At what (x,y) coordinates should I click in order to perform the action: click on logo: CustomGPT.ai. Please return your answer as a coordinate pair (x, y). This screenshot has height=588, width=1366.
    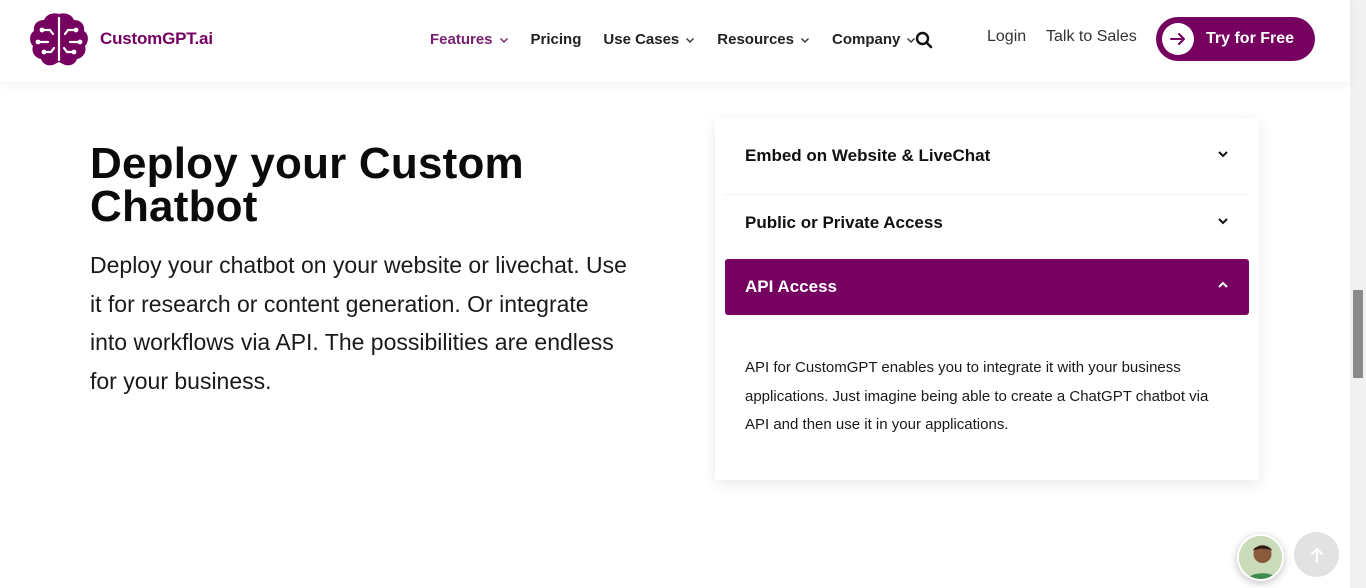
    Looking at the image, I should click on (120, 39).